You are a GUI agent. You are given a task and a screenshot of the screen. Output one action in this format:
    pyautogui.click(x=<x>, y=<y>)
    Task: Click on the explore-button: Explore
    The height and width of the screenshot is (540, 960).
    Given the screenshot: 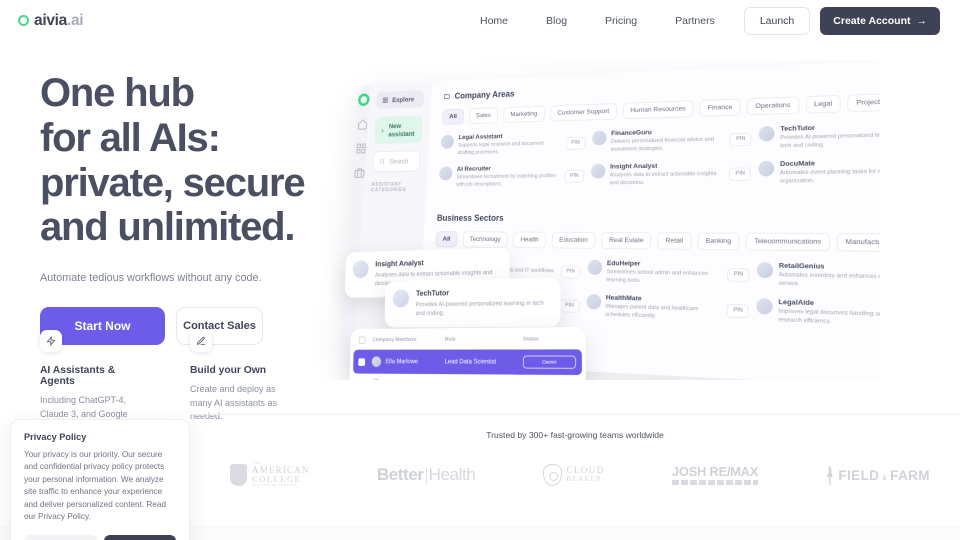 What is the action you would take?
    pyautogui.click(x=400, y=100)
    